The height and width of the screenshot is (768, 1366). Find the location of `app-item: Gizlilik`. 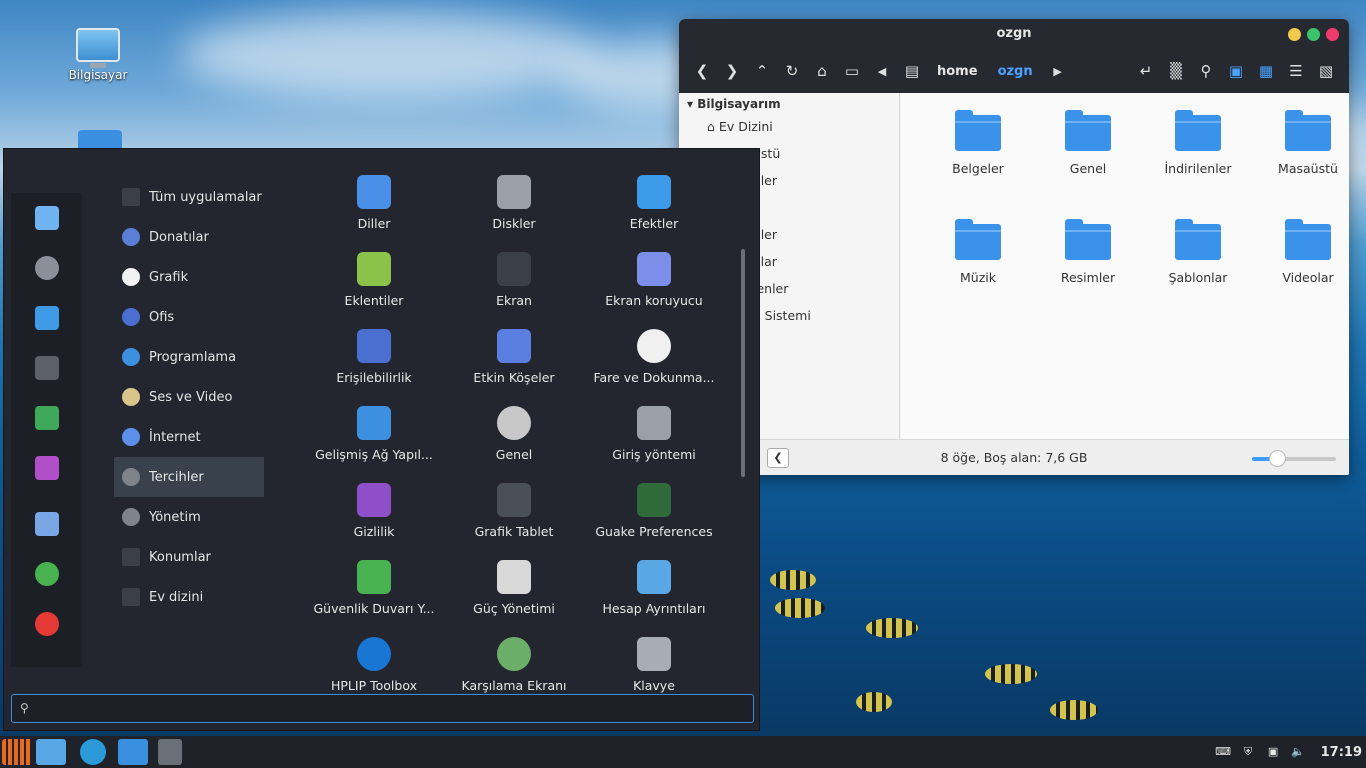

app-item: Gizlilik is located at coordinates (374, 517).